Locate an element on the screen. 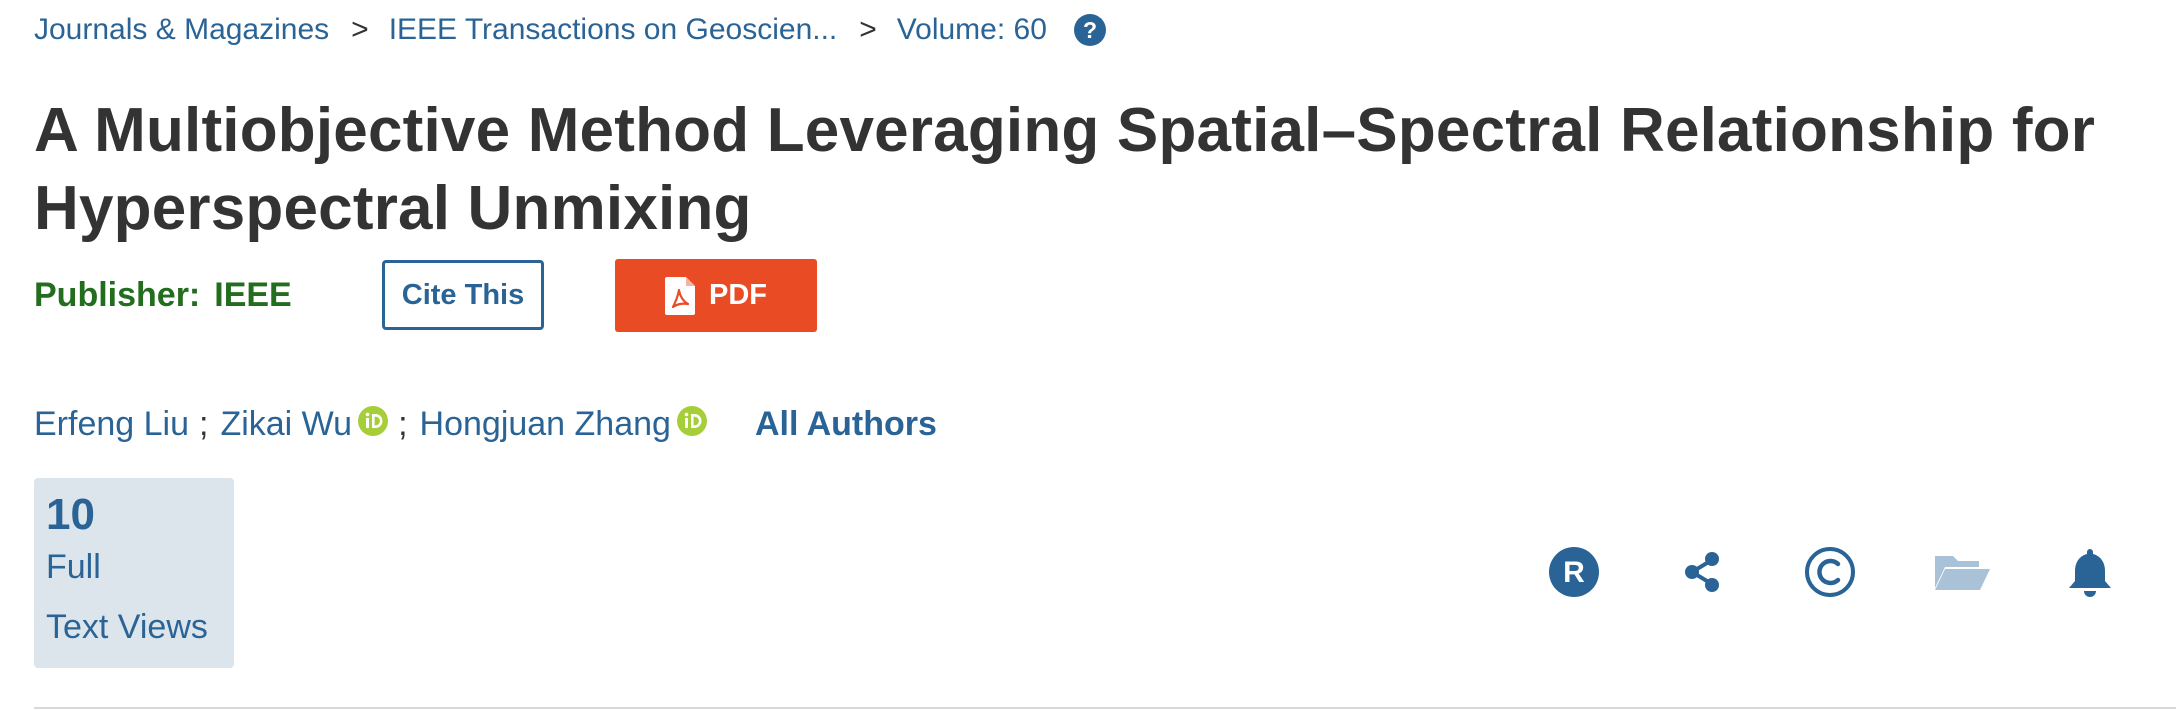 Image resolution: width=2176 pixels, height=710 pixels. full-text-views-box: 10 Full Text Views is located at coordinates (134, 573).